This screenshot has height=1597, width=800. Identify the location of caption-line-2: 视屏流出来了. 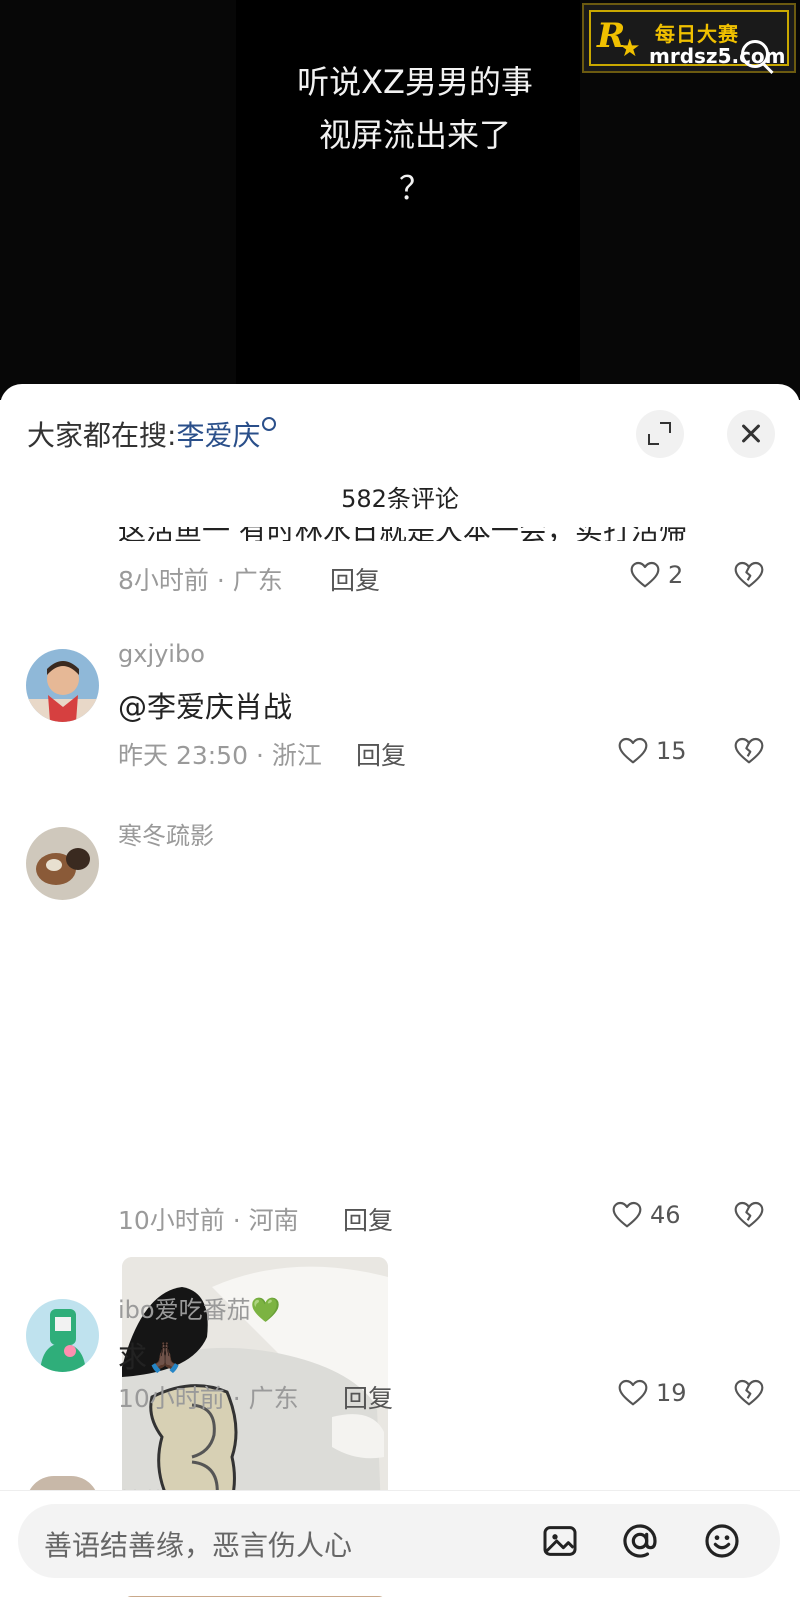
(414, 135).